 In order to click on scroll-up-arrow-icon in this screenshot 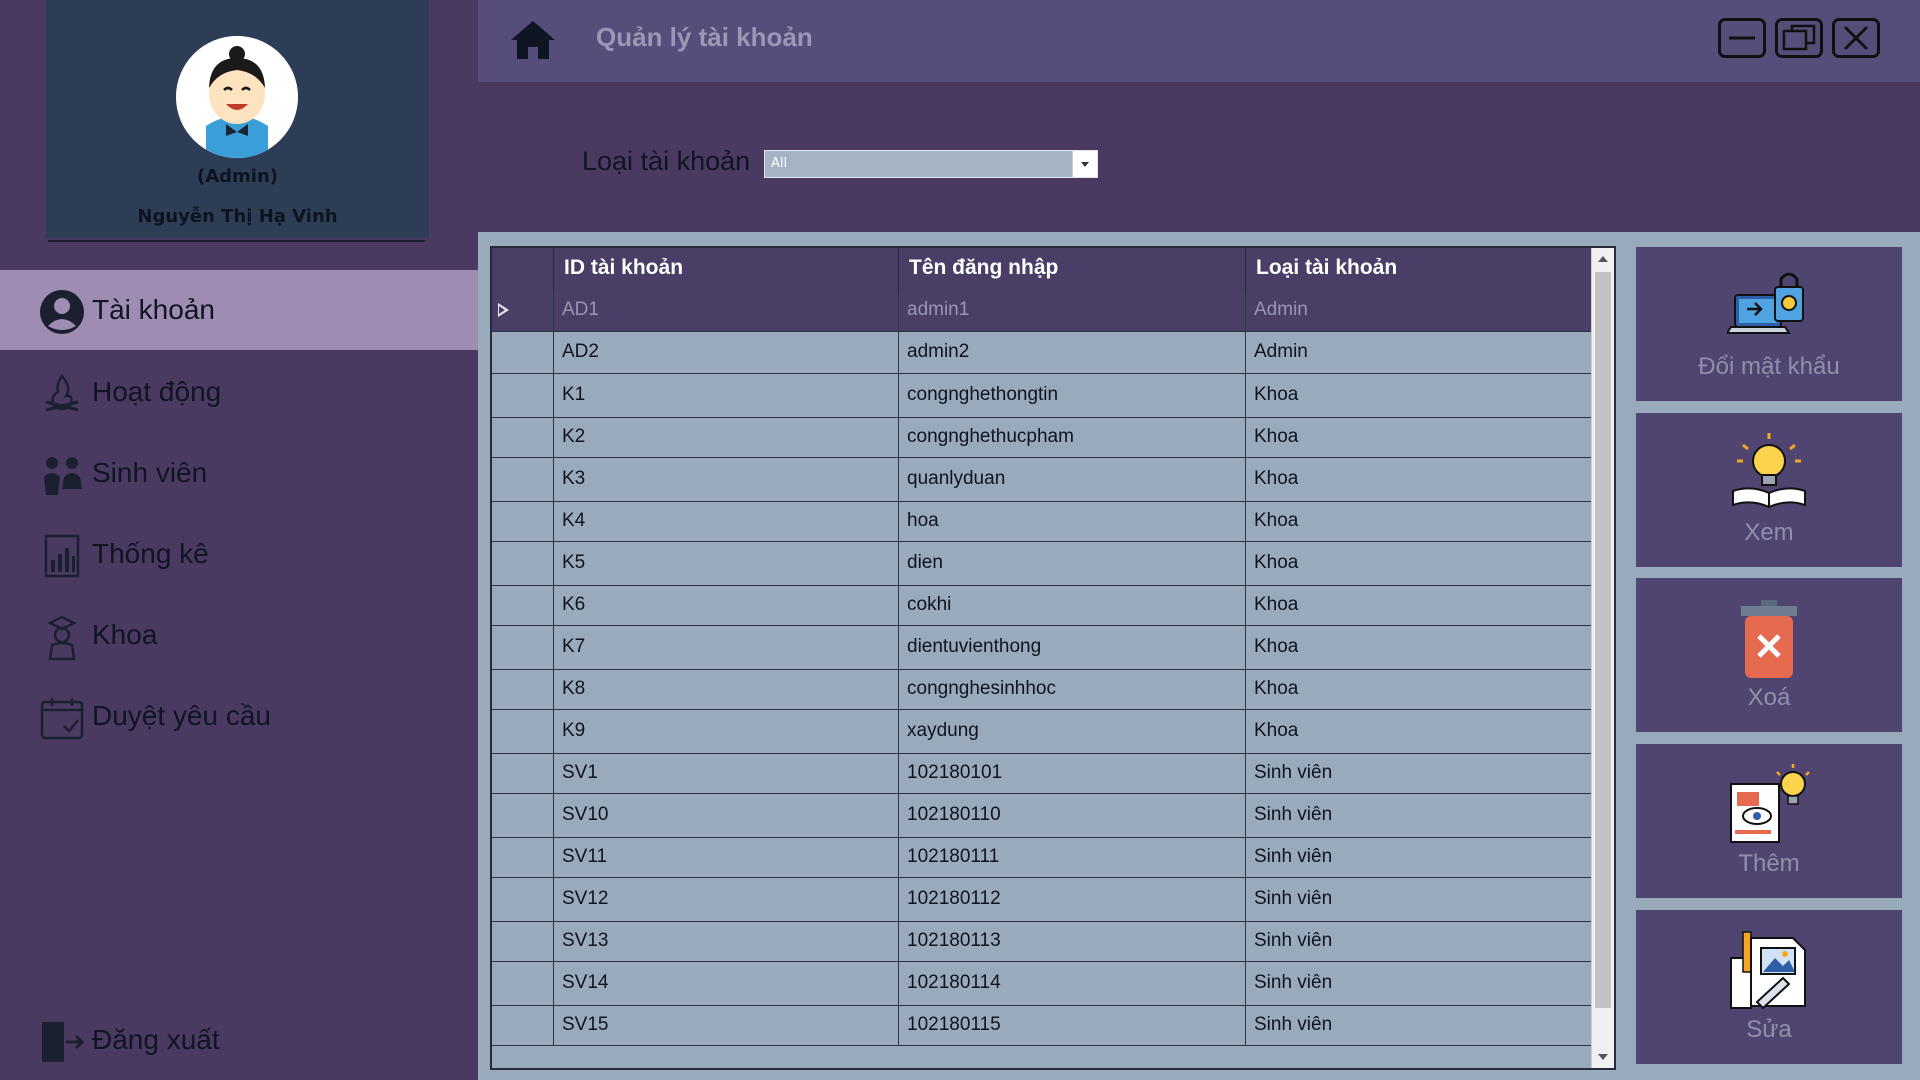, I will do `click(1603, 259)`.